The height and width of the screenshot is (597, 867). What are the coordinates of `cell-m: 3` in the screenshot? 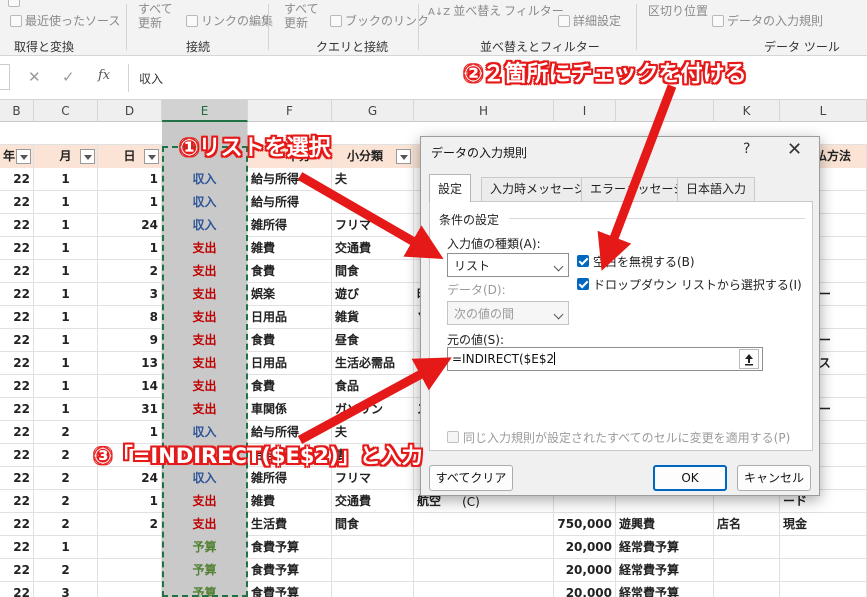 It's located at (66, 589).